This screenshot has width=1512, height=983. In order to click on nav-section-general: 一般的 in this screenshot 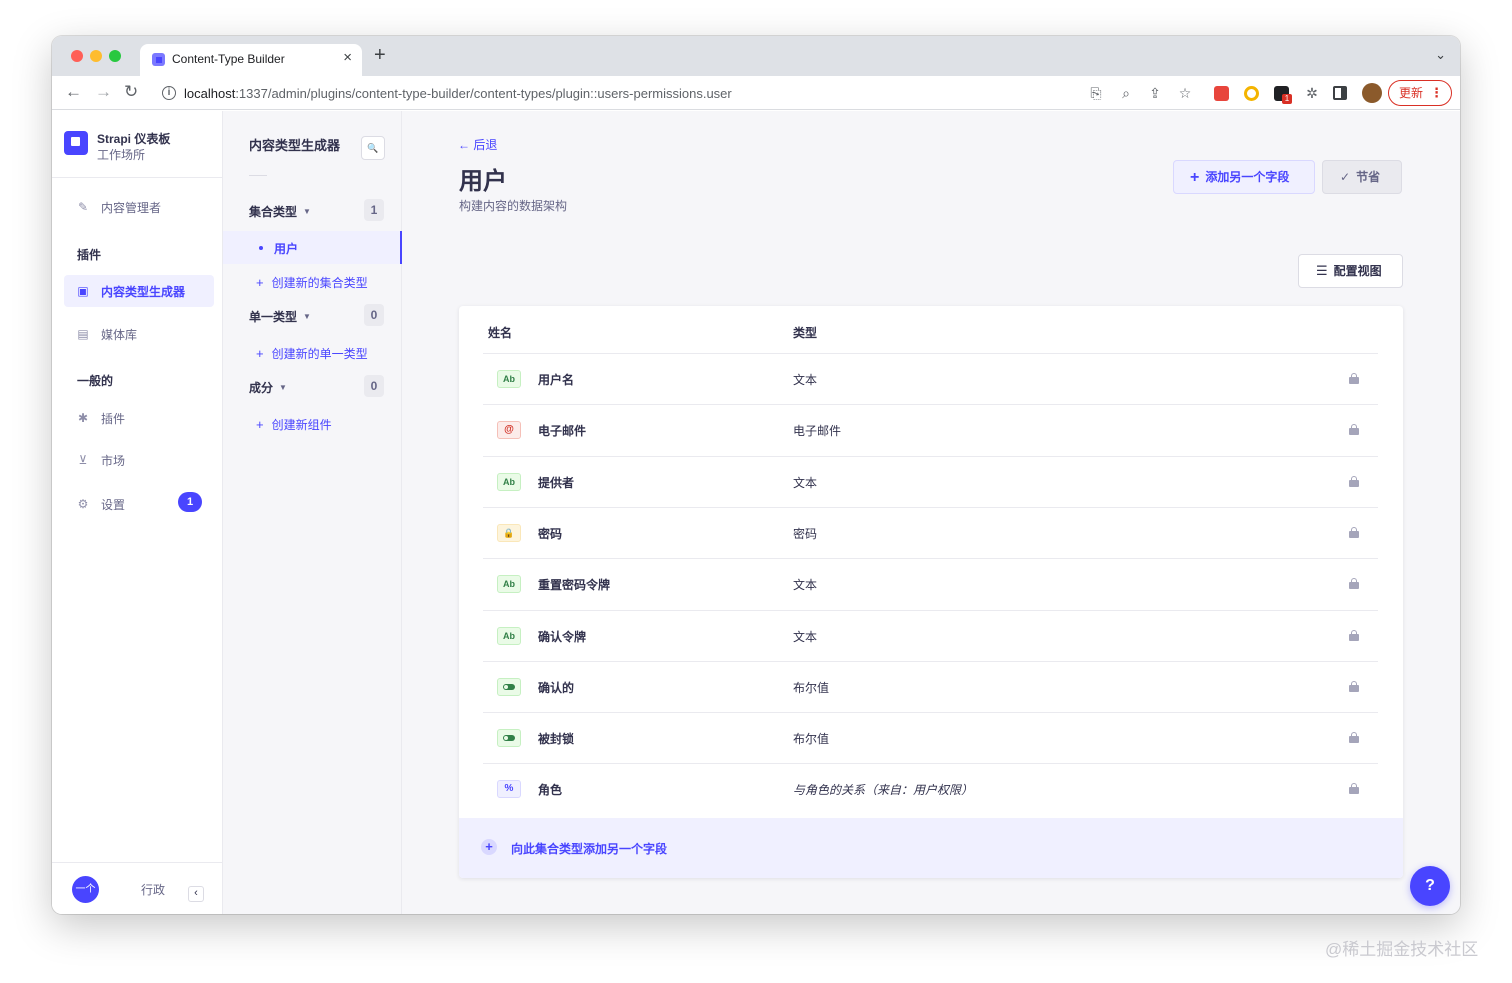, I will do `click(95, 381)`.